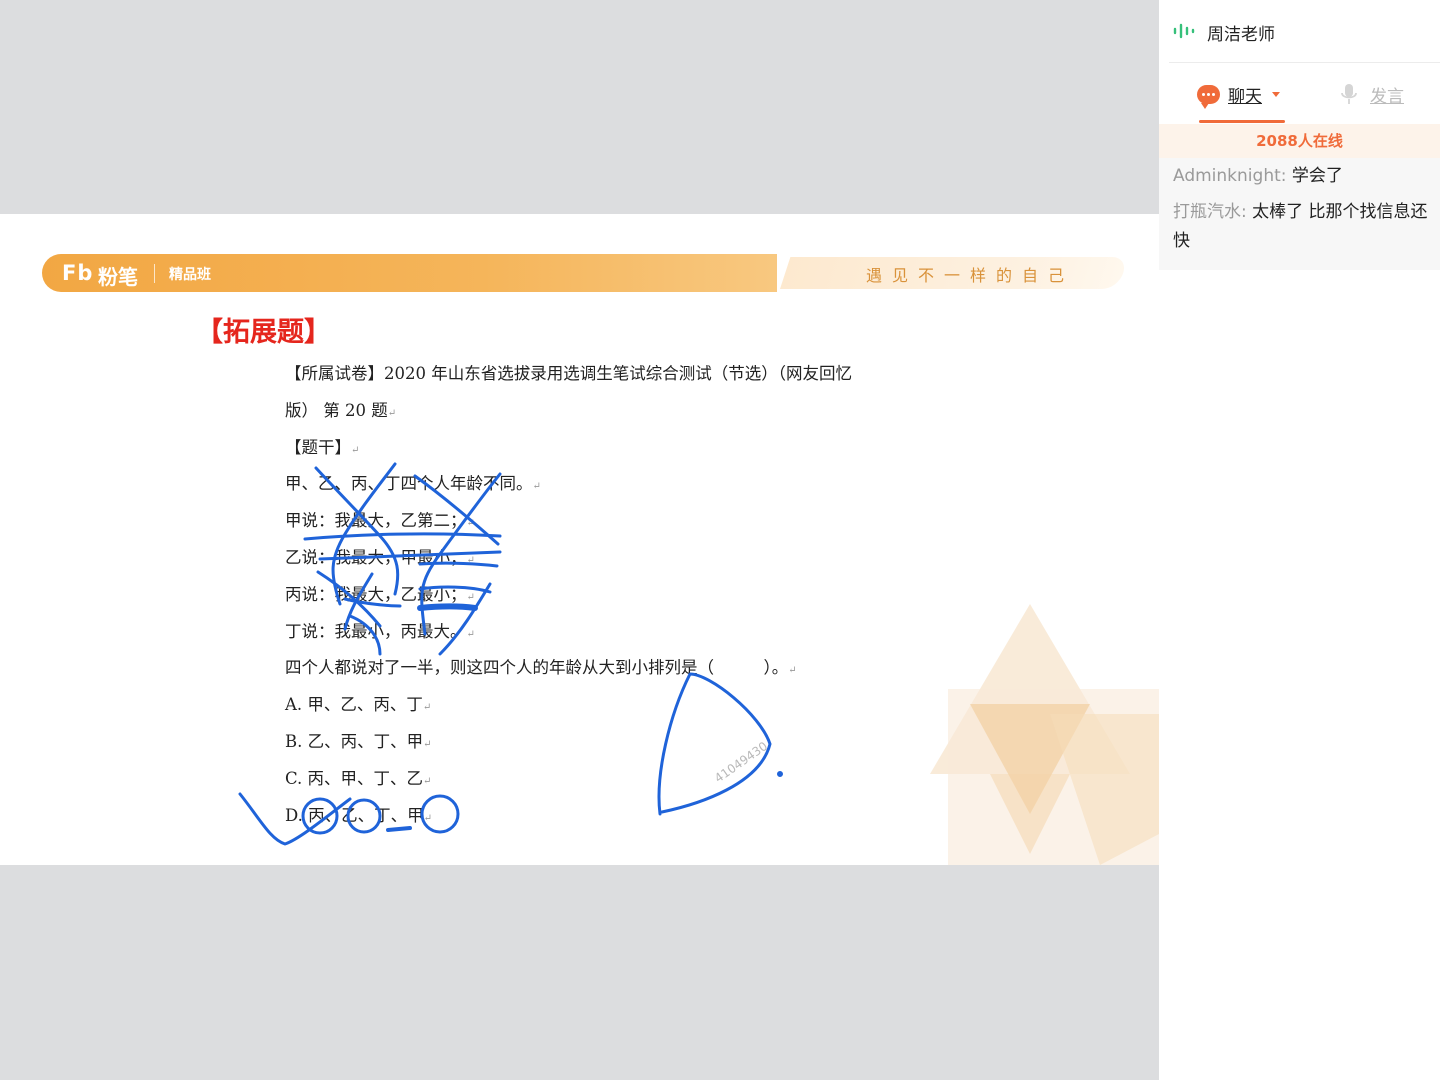 The height and width of the screenshot is (1080, 1440). What do you see at coordinates (1230, 176) in the screenshot?
I see `chat-username: Adminknight:` at bounding box center [1230, 176].